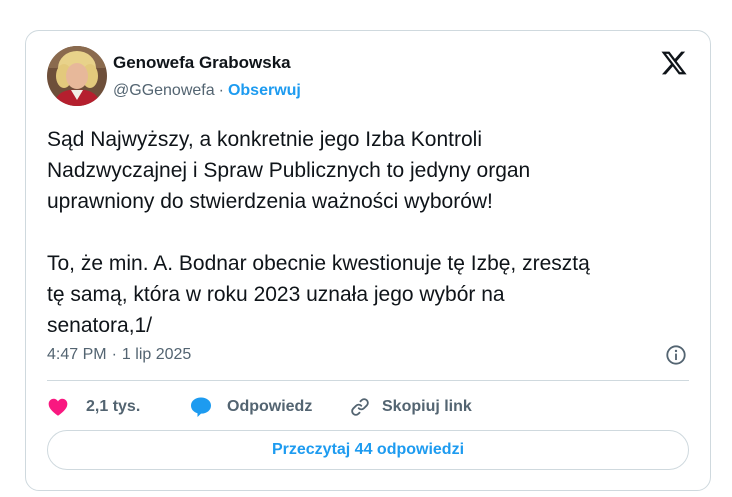 This screenshot has height=497, width=732. Describe the element at coordinates (368, 450) in the screenshot. I see `read-replies-button: Przeczytaj 44 odpowiedzi` at that location.